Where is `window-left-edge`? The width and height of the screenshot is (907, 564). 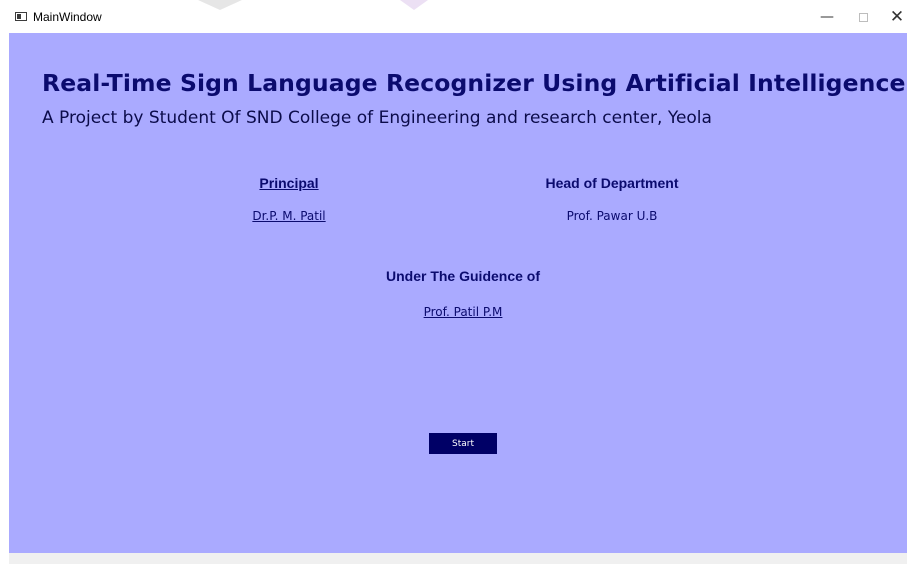
window-left-edge is located at coordinates (4, 282).